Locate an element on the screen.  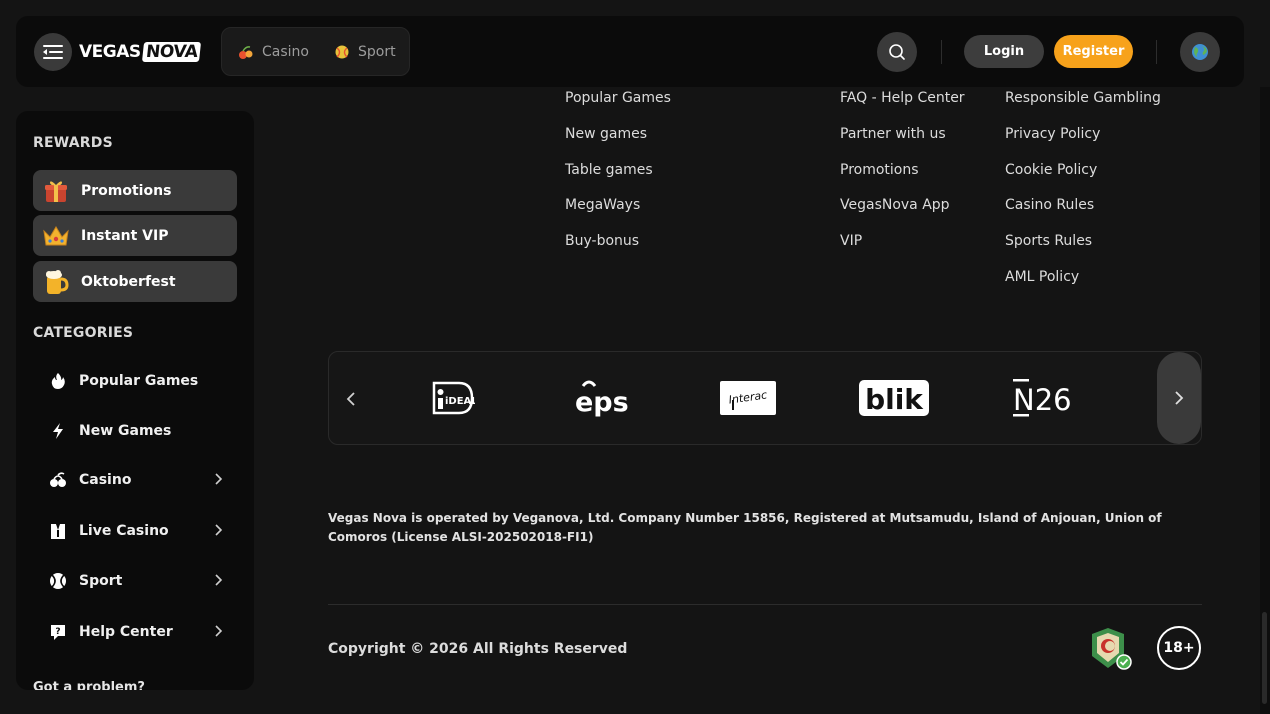
sidebar-item-label: Popular Games is located at coordinates (139, 381).